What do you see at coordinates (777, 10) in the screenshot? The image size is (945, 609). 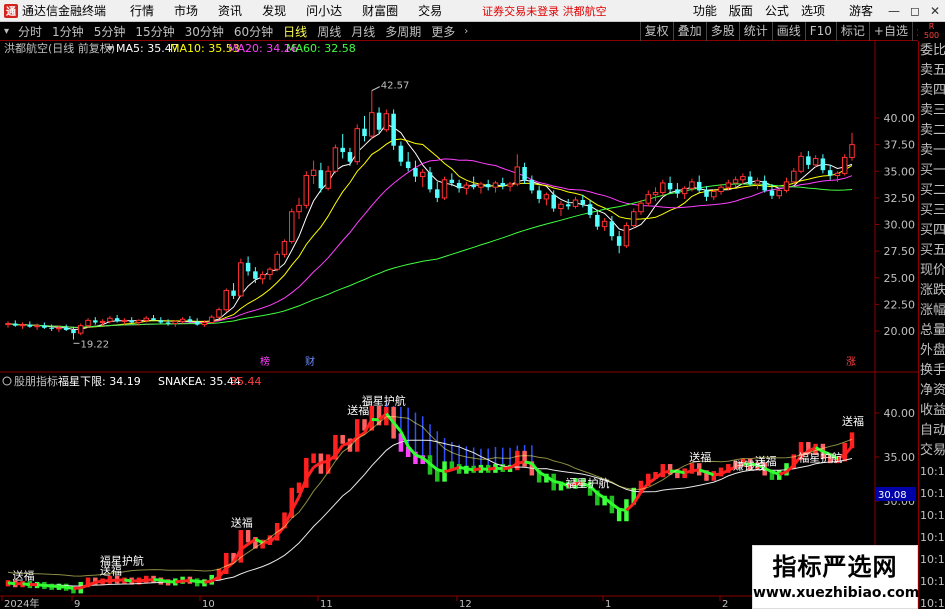 I see `right-menu-item-2: 公式` at bounding box center [777, 10].